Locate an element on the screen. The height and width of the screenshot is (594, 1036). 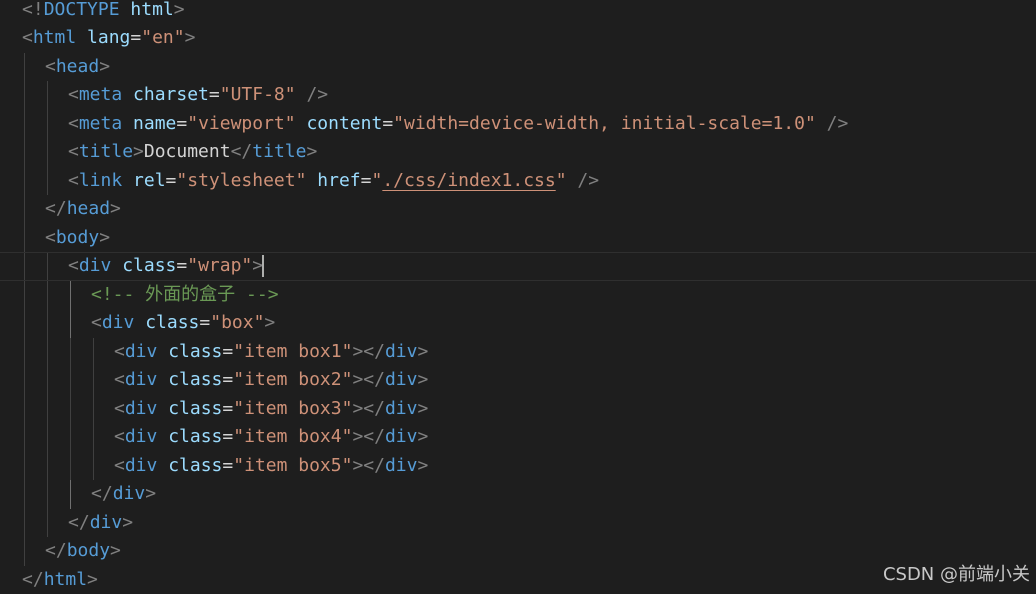
token-str: "item box4" is located at coordinates (292, 436).